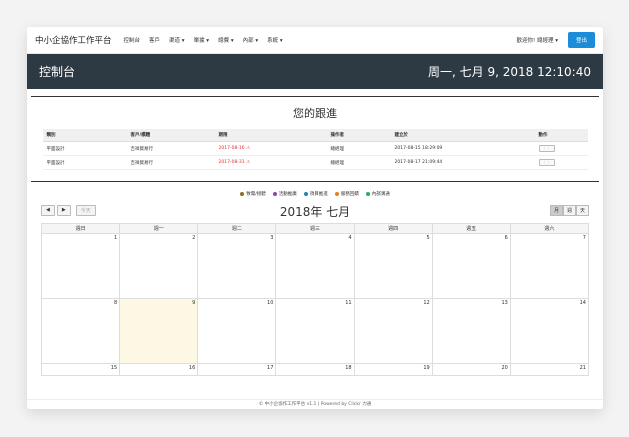  I want to click on view-day-button: 天, so click(582, 210).